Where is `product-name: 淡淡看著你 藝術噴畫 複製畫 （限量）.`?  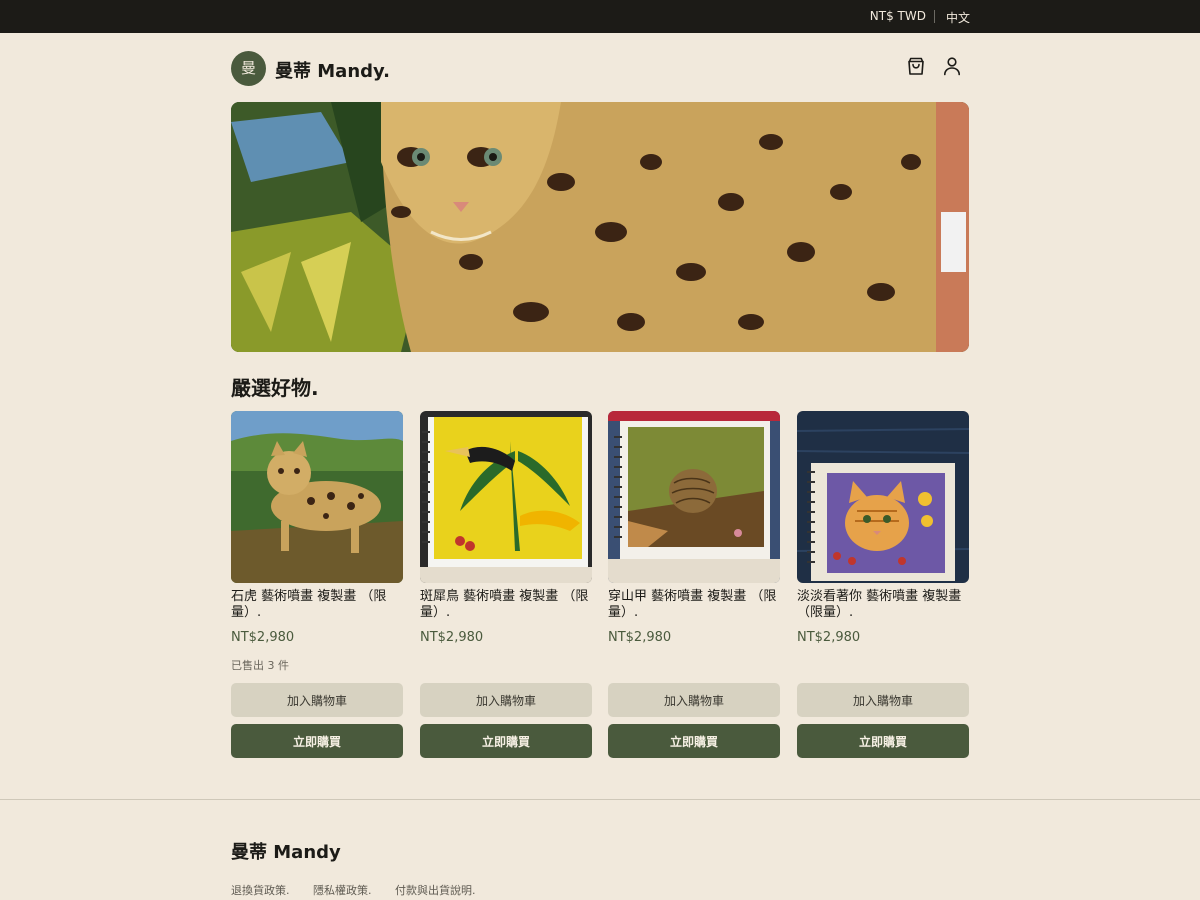
product-name: 淡淡看著你 藝術噴畫 複製畫 （限量）. is located at coordinates (883, 605).